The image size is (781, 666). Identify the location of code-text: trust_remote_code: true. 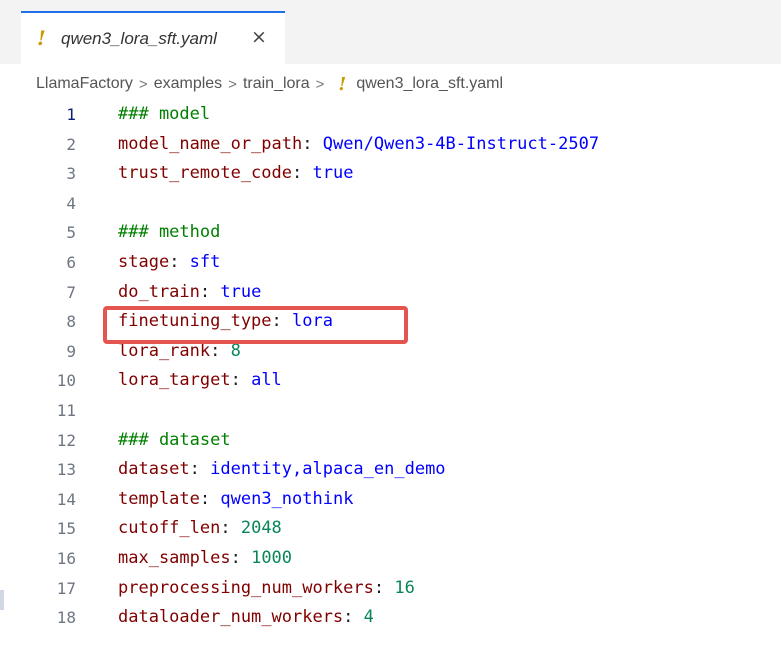
(236, 173).